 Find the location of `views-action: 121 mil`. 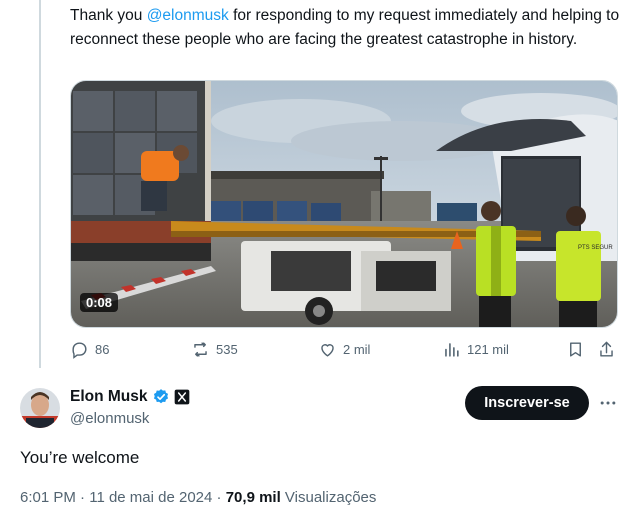

views-action: 121 mil is located at coordinates (475, 349).